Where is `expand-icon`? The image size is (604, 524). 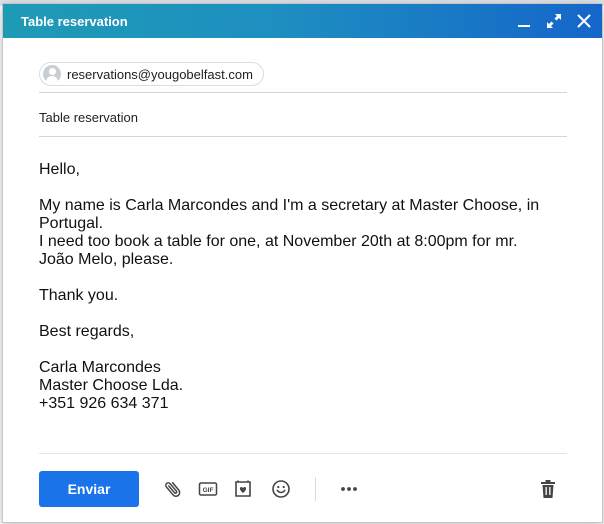 expand-icon is located at coordinates (554, 21).